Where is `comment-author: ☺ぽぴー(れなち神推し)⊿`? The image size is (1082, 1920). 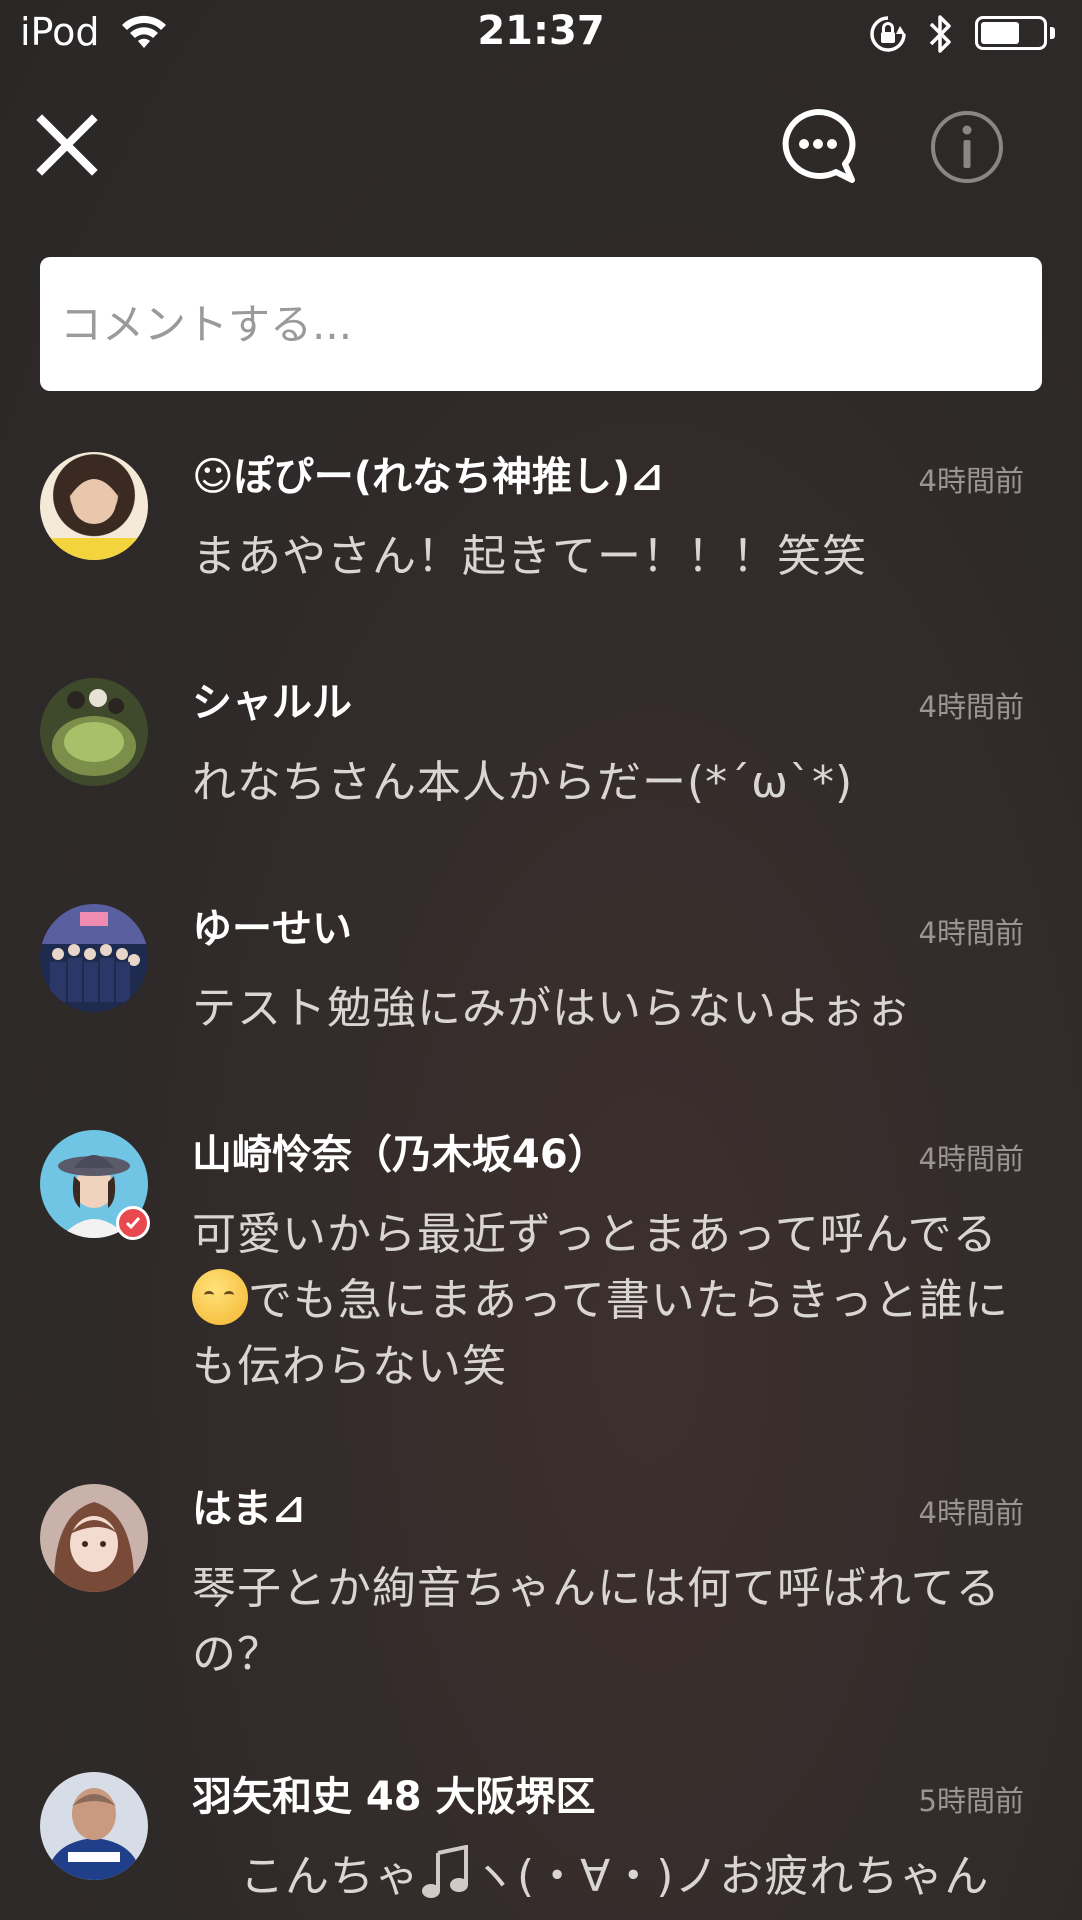
comment-author: ☺ぽぴー(れなち神推し)⊿ is located at coordinates (428, 477).